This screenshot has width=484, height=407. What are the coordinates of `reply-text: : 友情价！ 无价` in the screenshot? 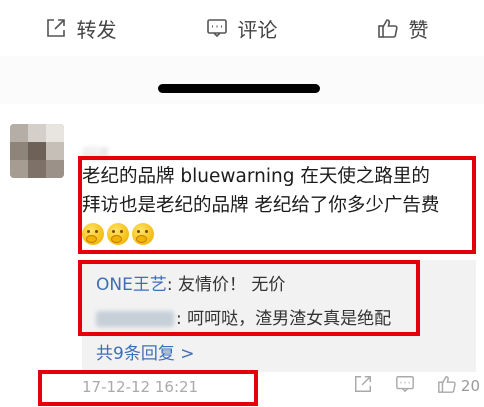 It's located at (226, 285).